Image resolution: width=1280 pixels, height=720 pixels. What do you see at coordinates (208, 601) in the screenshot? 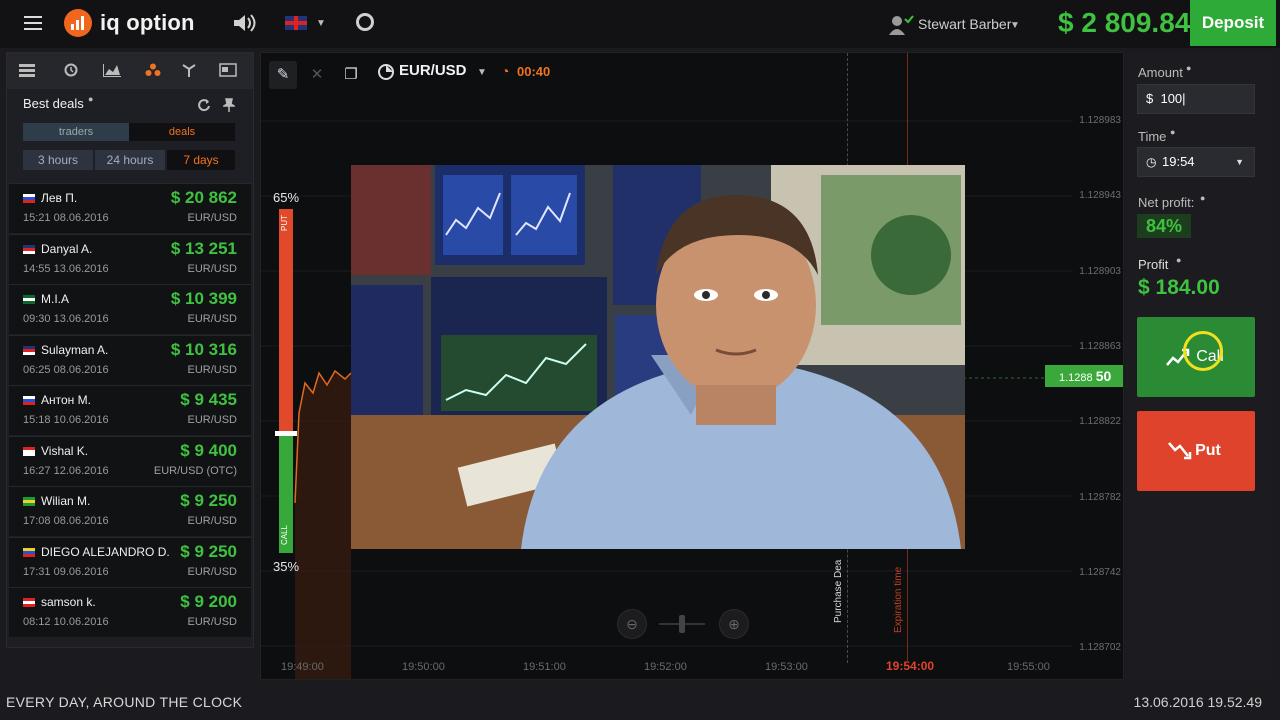
I see `deal-amount: $ 9 200` at bounding box center [208, 601].